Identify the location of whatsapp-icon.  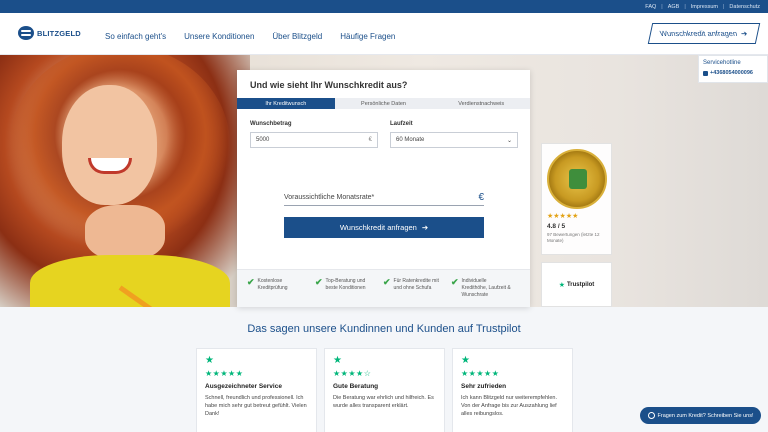
(651, 415).